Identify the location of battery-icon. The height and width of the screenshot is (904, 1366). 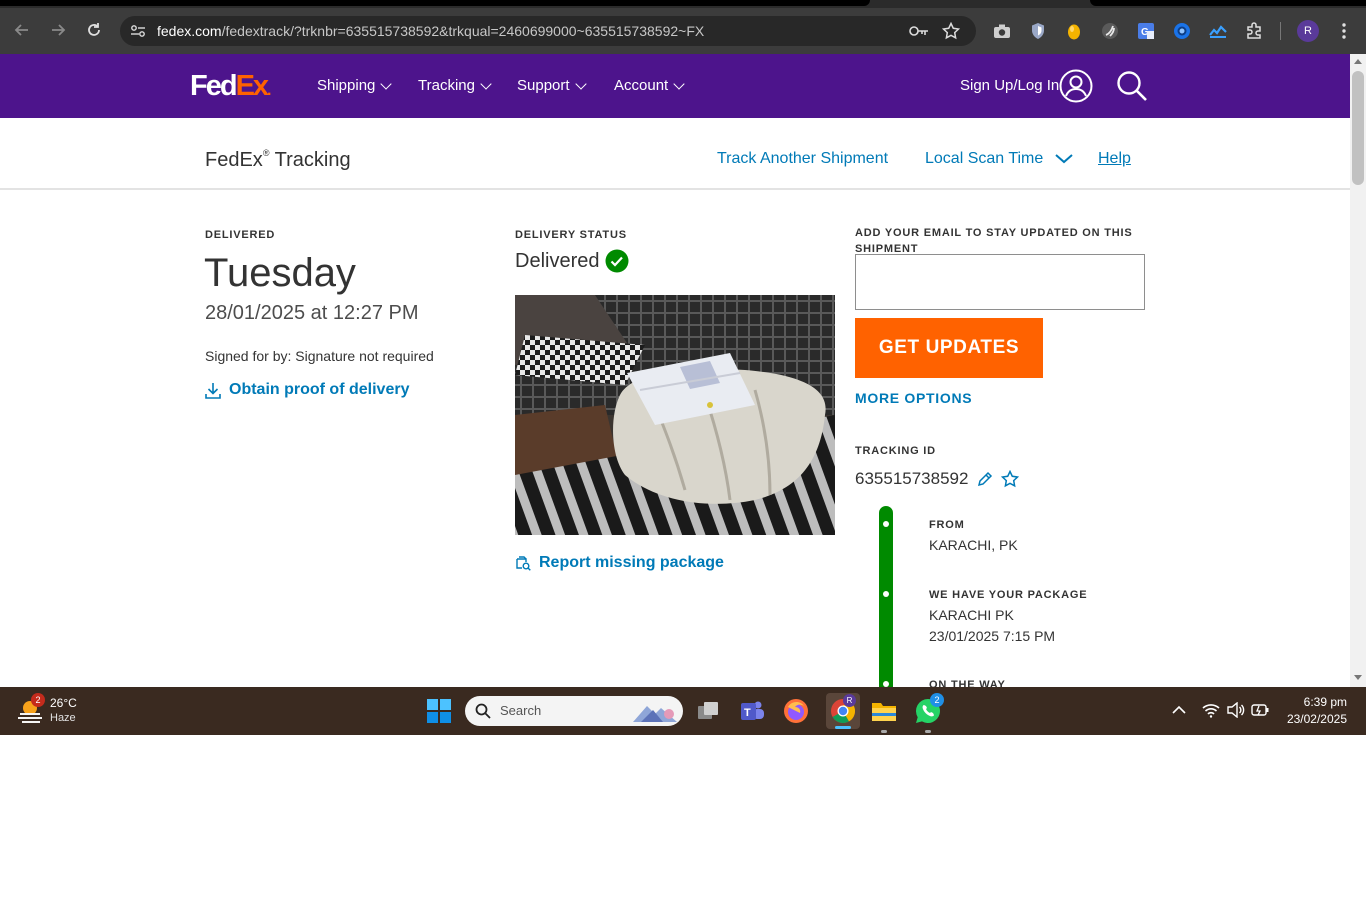
(1260, 710).